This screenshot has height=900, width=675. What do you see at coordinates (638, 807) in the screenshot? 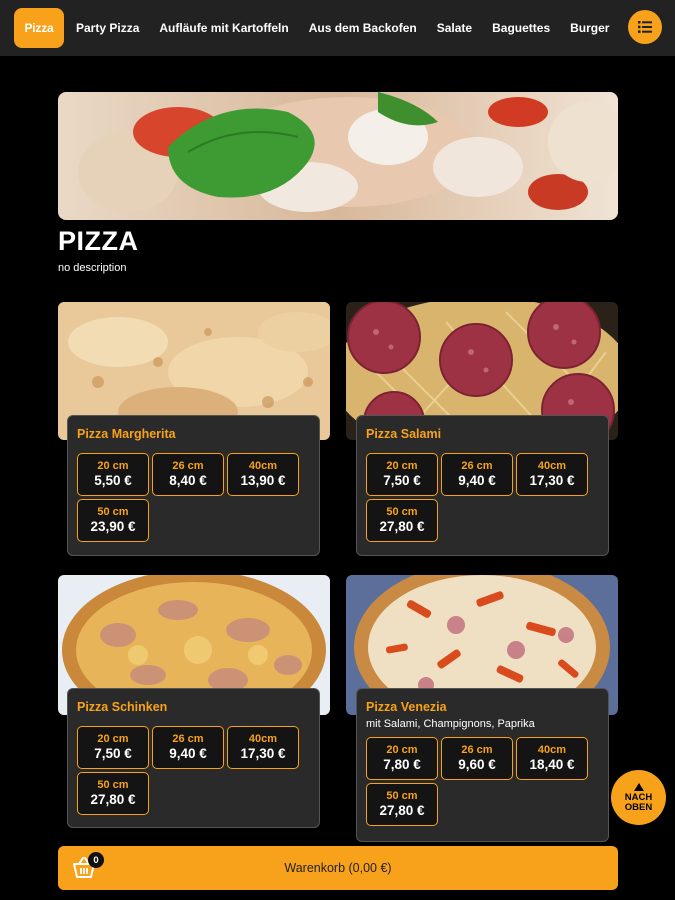
I see `back-to-top-label-2: OBEN` at bounding box center [638, 807].